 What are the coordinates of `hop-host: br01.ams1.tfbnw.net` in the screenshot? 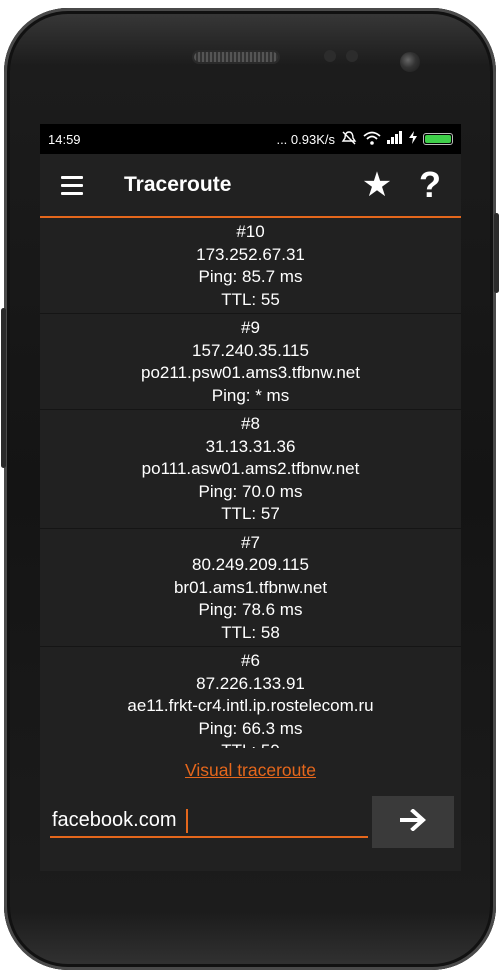 It's located at (250, 587).